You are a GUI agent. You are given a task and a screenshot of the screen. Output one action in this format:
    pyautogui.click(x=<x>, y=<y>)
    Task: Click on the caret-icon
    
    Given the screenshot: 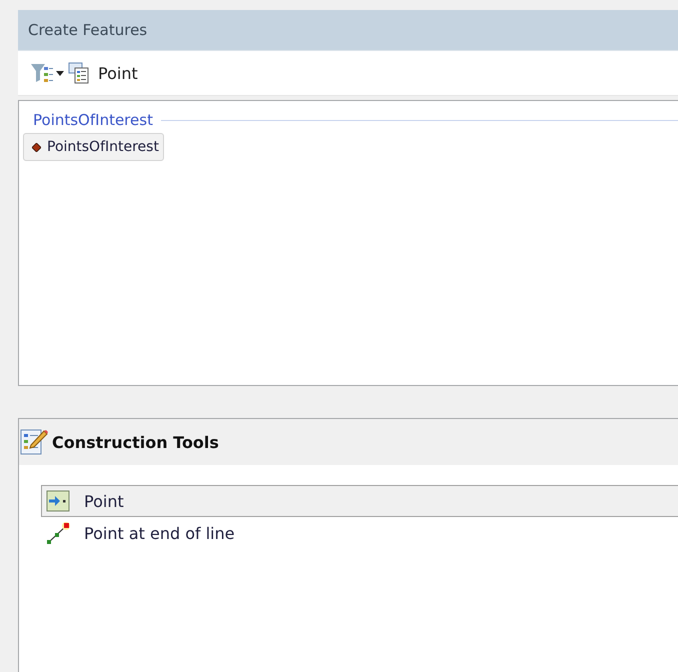 What is the action you would take?
    pyautogui.click(x=60, y=73)
    